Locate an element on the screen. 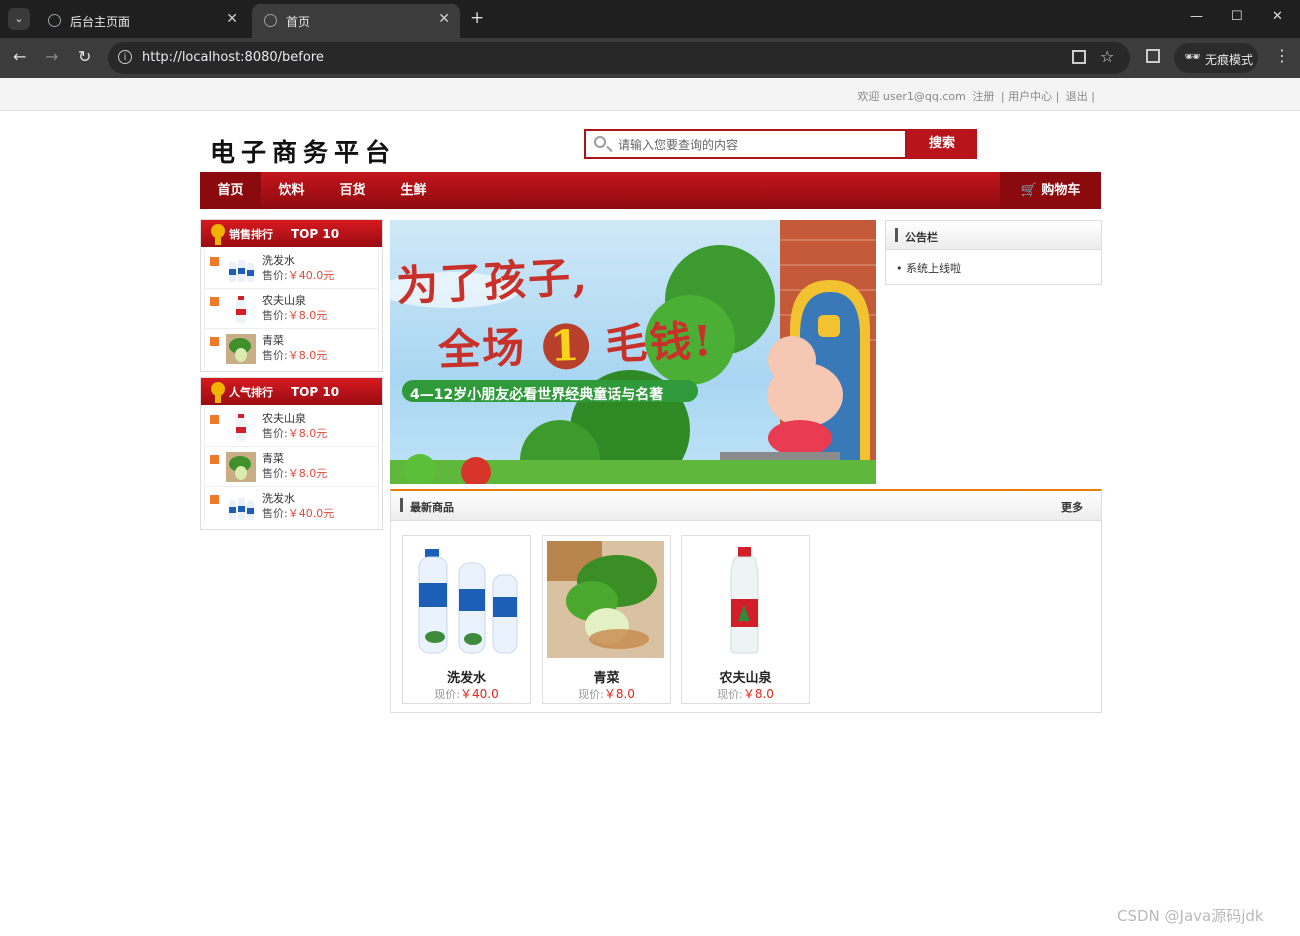 This screenshot has width=1300, height=936. medal-icon is located at coordinates (218, 392).